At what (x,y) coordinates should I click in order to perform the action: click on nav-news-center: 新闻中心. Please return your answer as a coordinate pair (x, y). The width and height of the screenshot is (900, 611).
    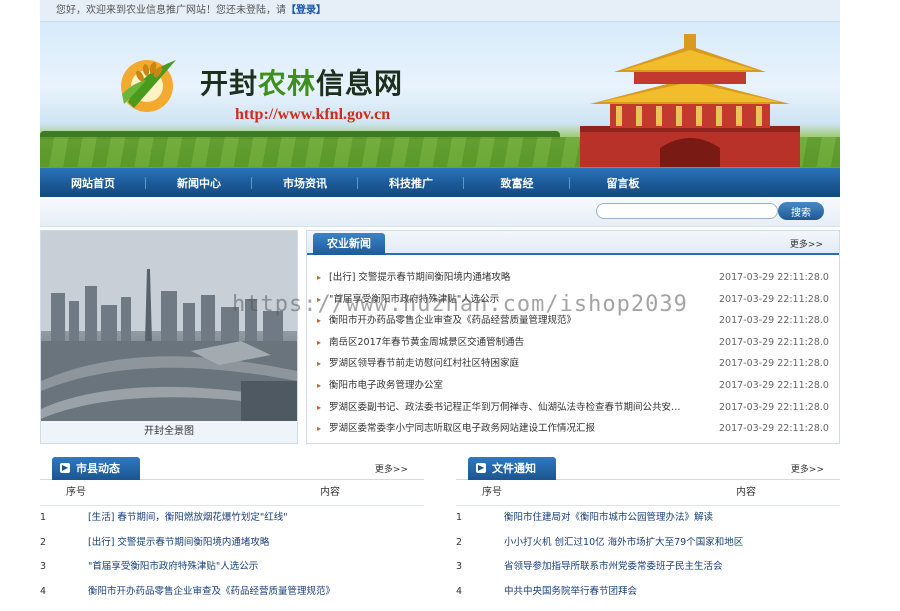
    Looking at the image, I should click on (199, 183).